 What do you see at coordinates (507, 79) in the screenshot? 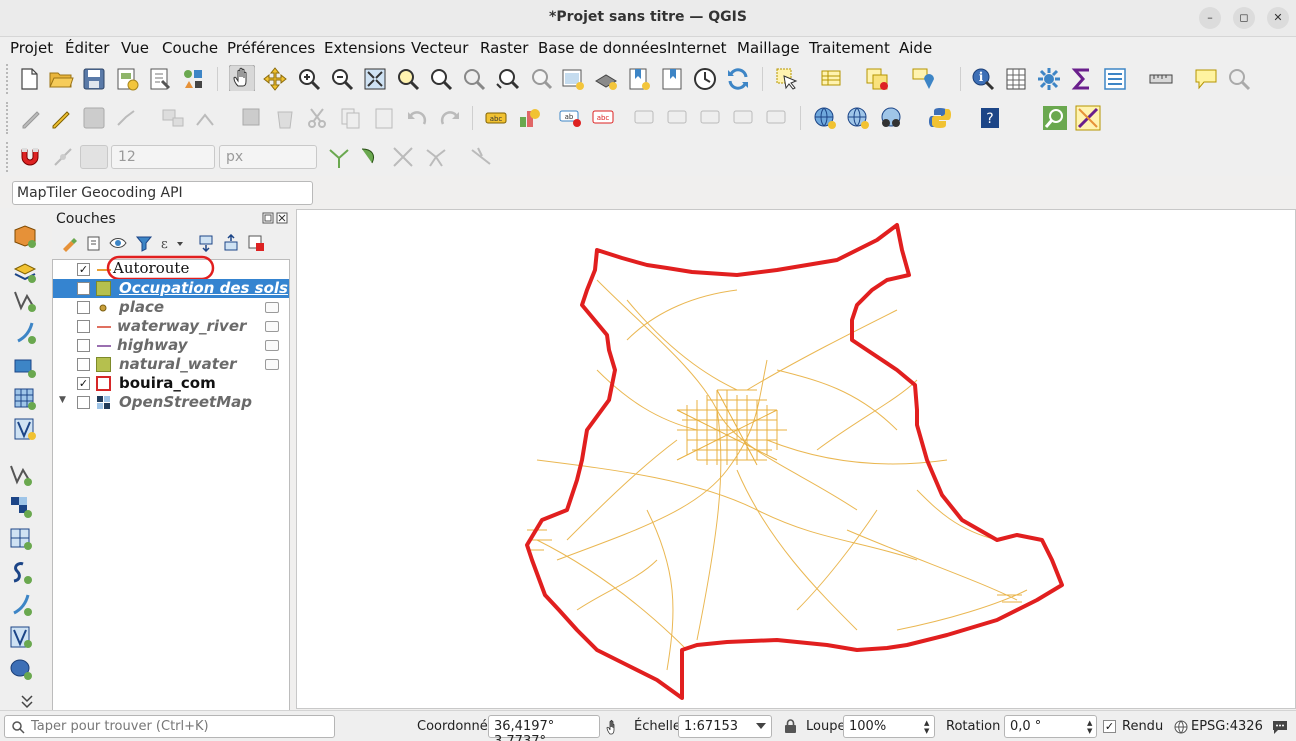
I see `zoom-last-icon` at bounding box center [507, 79].